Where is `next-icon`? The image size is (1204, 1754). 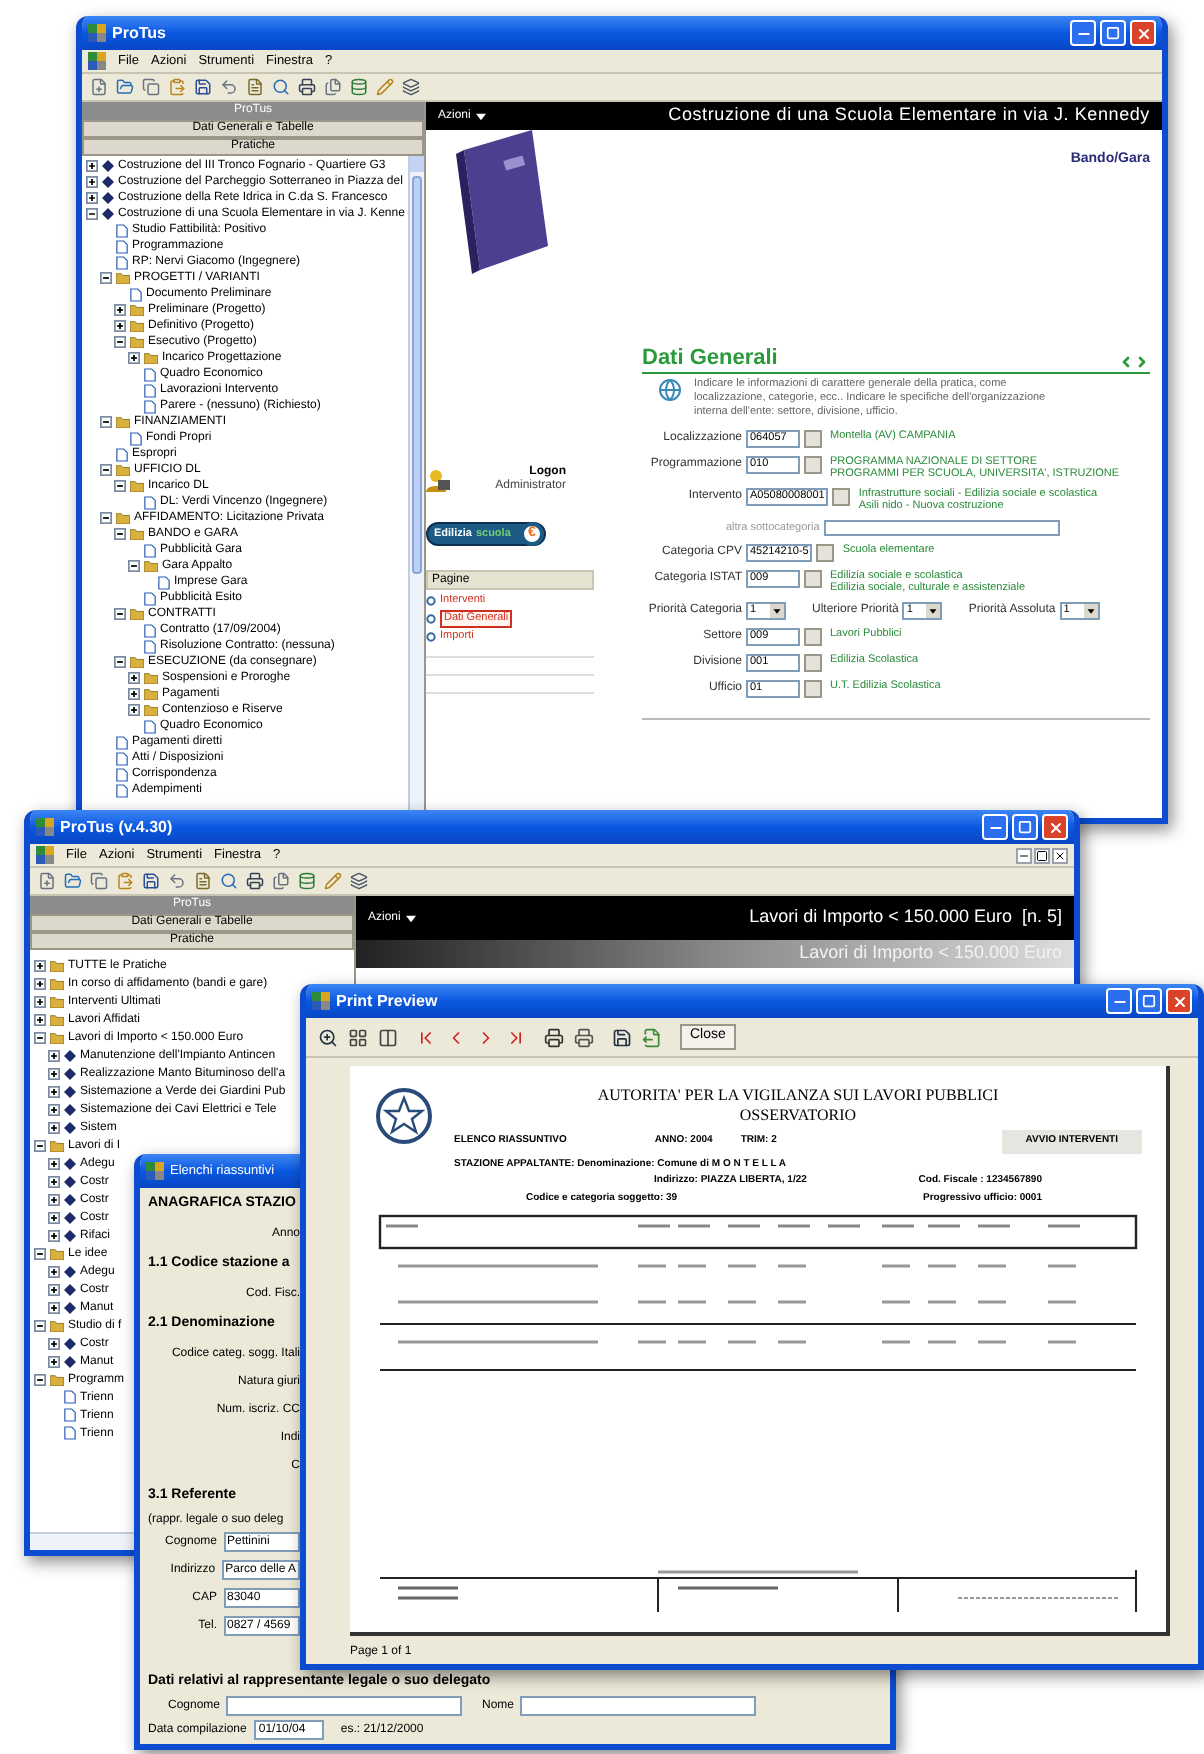 next-icon is located at coordinates (1142, 361).